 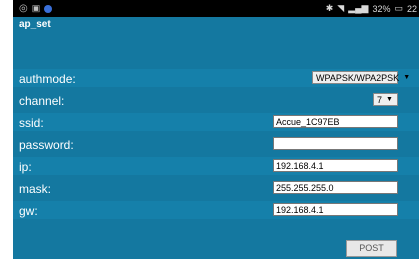 I want to click on channel-label: channel:, so click(x=42, y=101).